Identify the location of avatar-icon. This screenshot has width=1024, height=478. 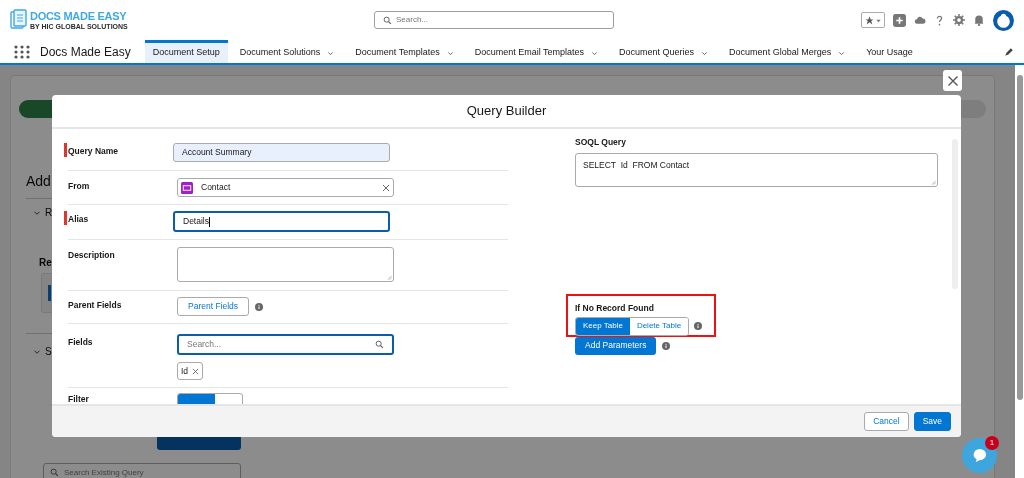
(1003, 20).